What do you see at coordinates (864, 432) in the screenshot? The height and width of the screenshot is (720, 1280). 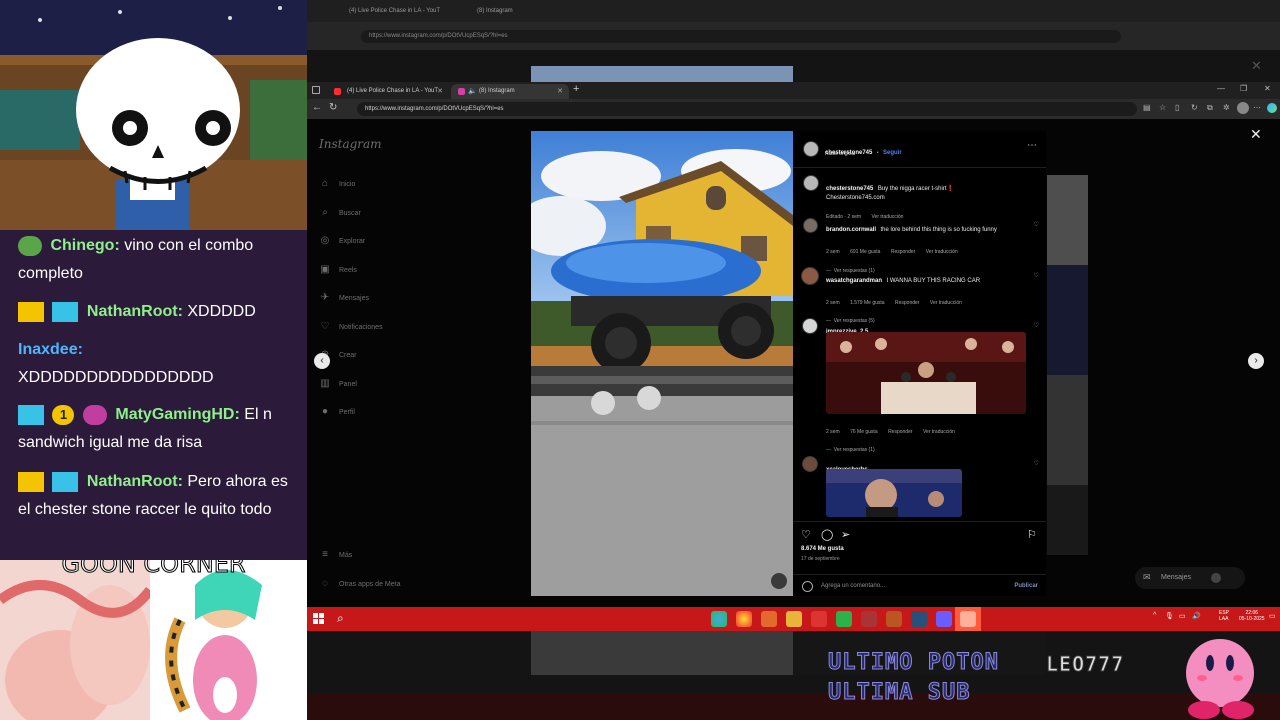 I see `comment-likes: 76 Me gusta` at bounding box center [864, 432].